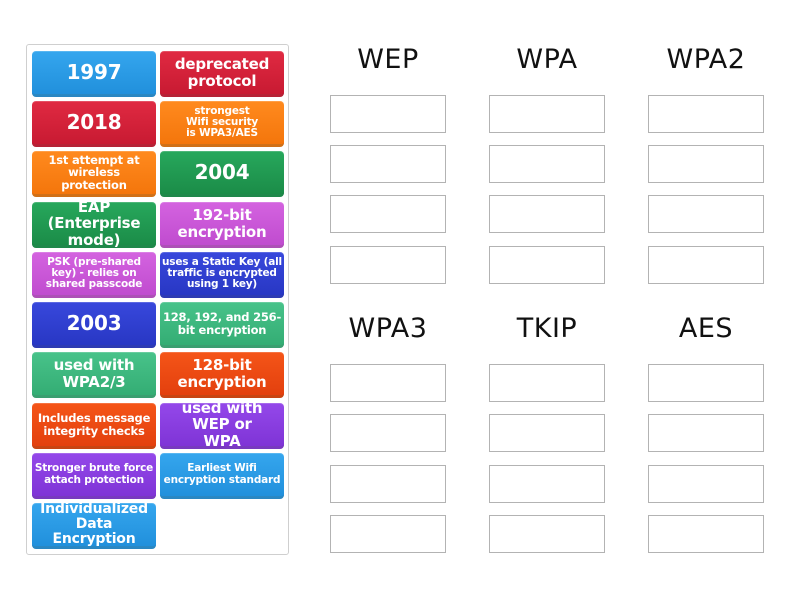  I want to click on draggable-card: 128, 192, and 256-bit encryption, so click(222, 325).